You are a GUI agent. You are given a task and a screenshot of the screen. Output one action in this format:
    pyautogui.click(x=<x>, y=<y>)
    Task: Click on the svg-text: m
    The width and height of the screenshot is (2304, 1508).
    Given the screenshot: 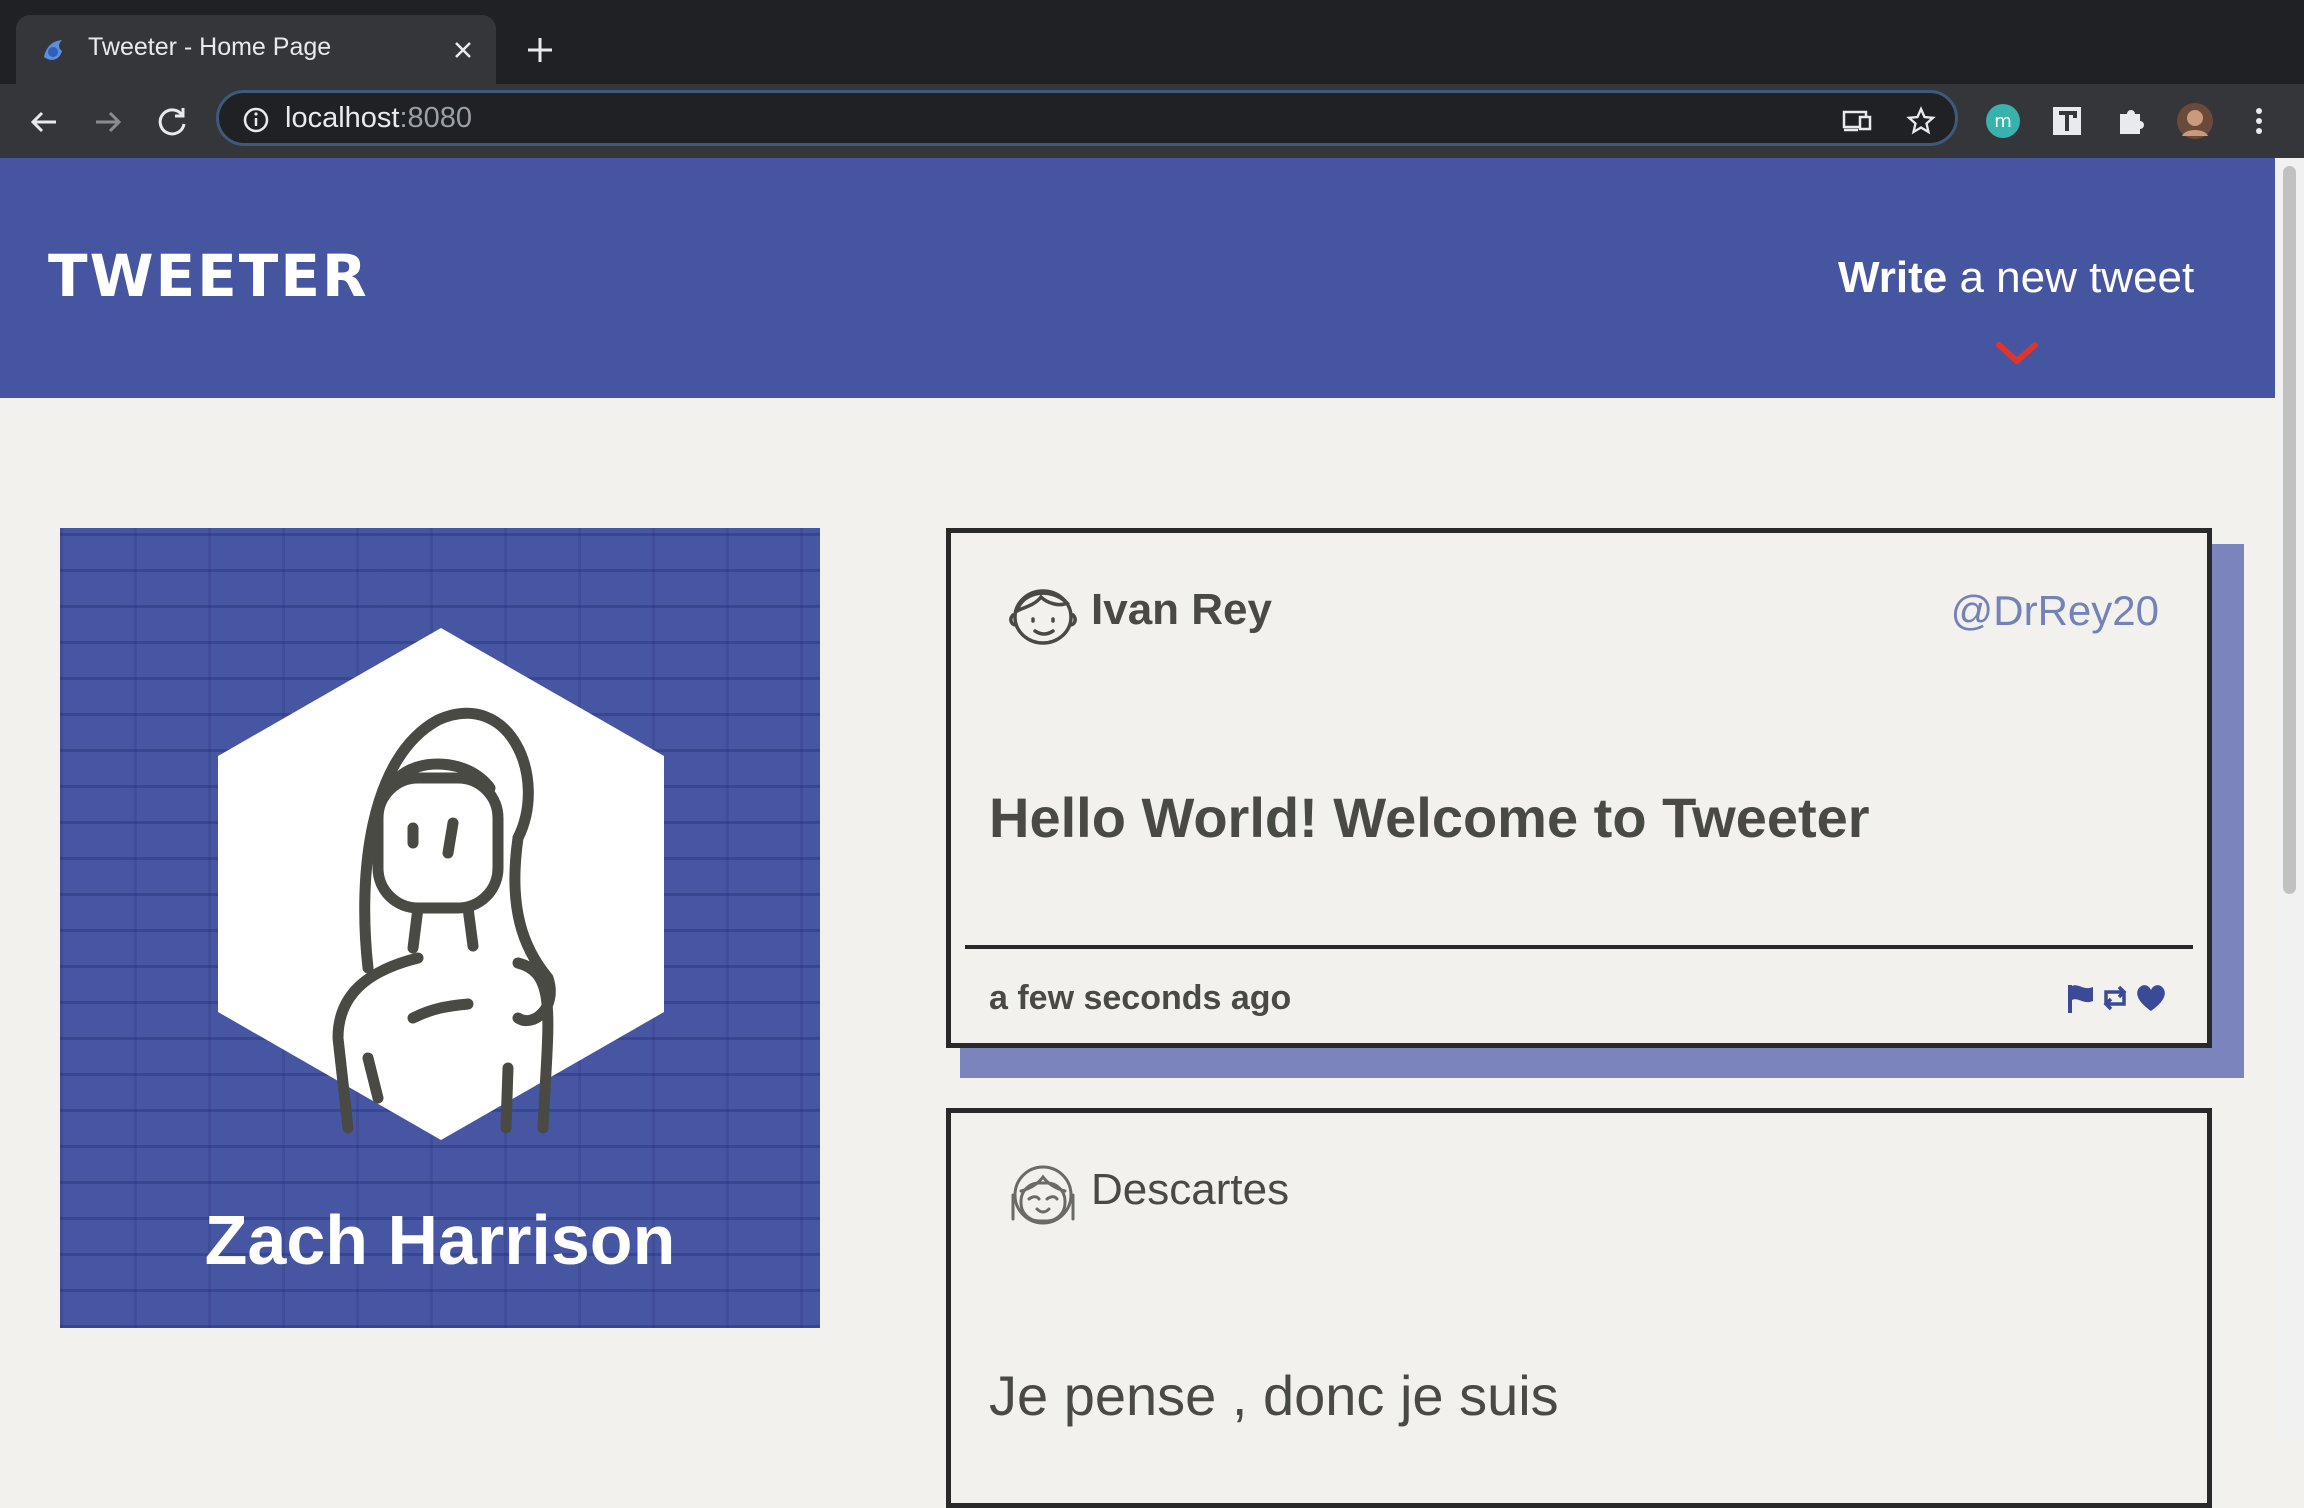 What is the action you would take?
    pyautogui.click(x=2003, y=121)
    